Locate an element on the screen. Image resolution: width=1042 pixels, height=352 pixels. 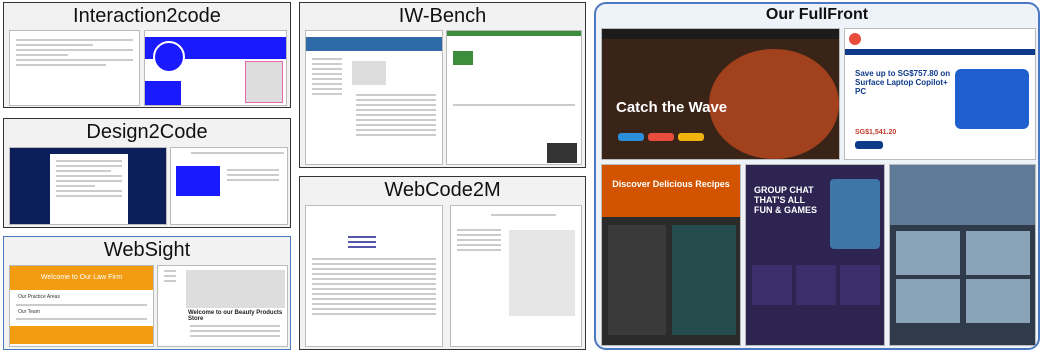
screenshot-original is located at coordinates (88, 186).